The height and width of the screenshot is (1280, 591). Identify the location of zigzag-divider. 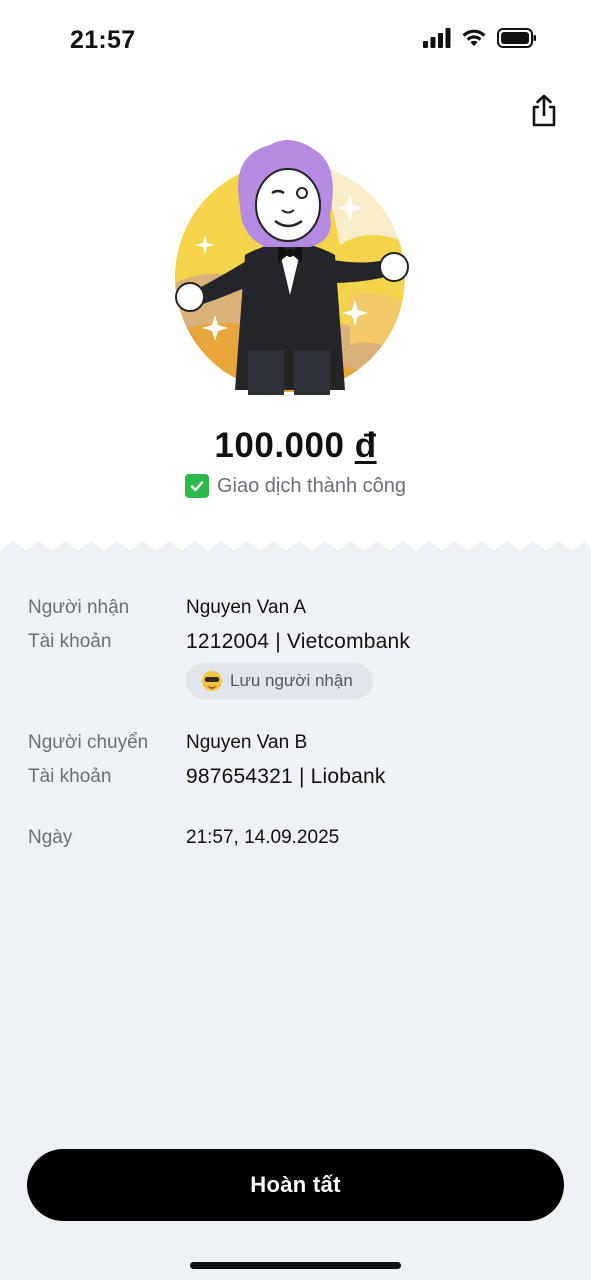
(295, 545).